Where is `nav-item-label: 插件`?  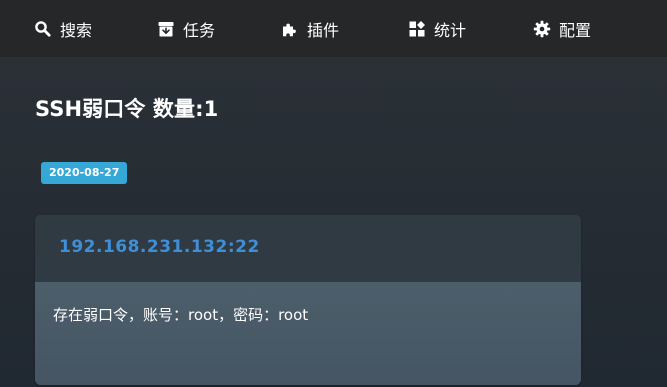
nav-item-label: 插件 is located at coordinates (323, 30).